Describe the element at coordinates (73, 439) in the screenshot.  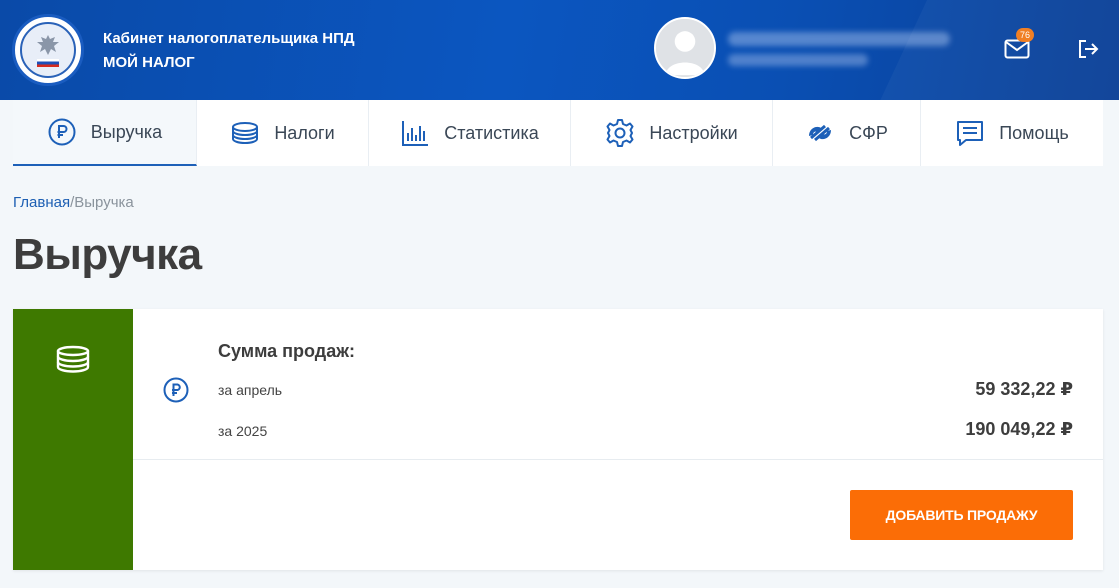
I see `card-side-panel` at that location.